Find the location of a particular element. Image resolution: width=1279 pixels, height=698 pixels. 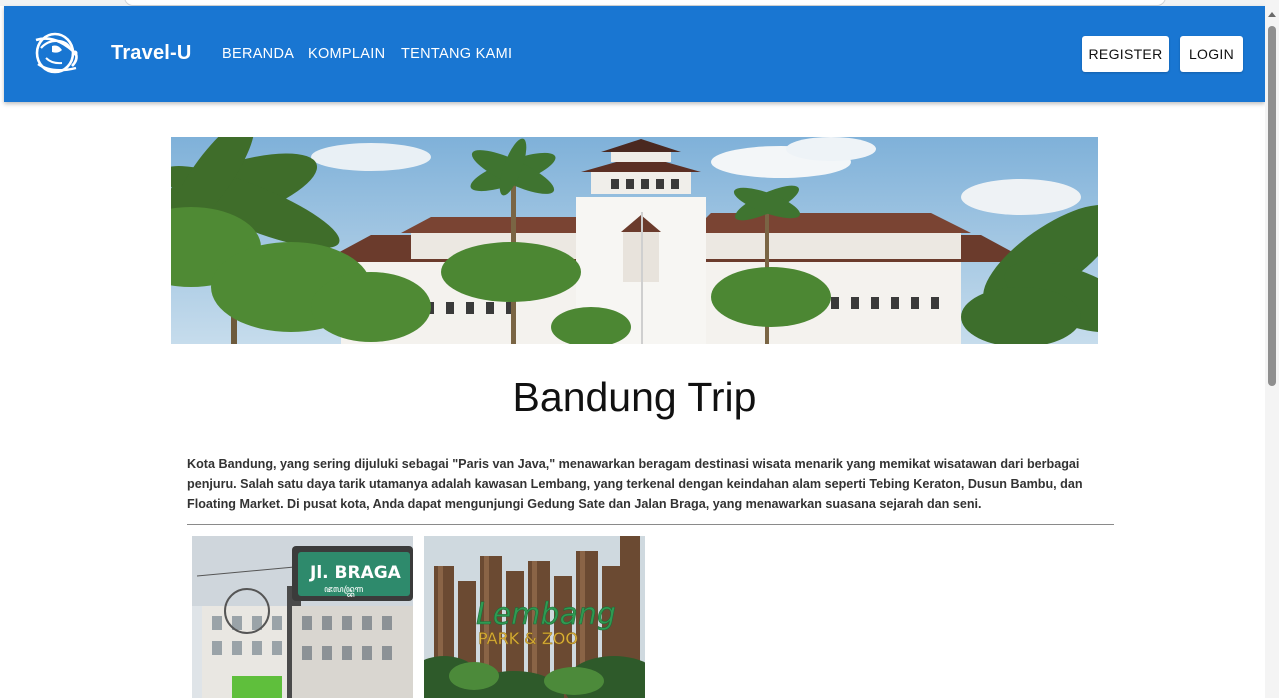

destination-card-lembang-park-zoo: Lembang PARK & ZOO is located at coordinates (534, 617).